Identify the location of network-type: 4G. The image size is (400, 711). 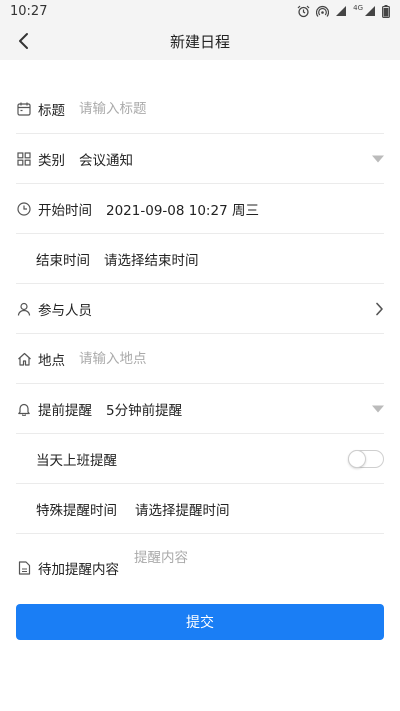
(358, 8).